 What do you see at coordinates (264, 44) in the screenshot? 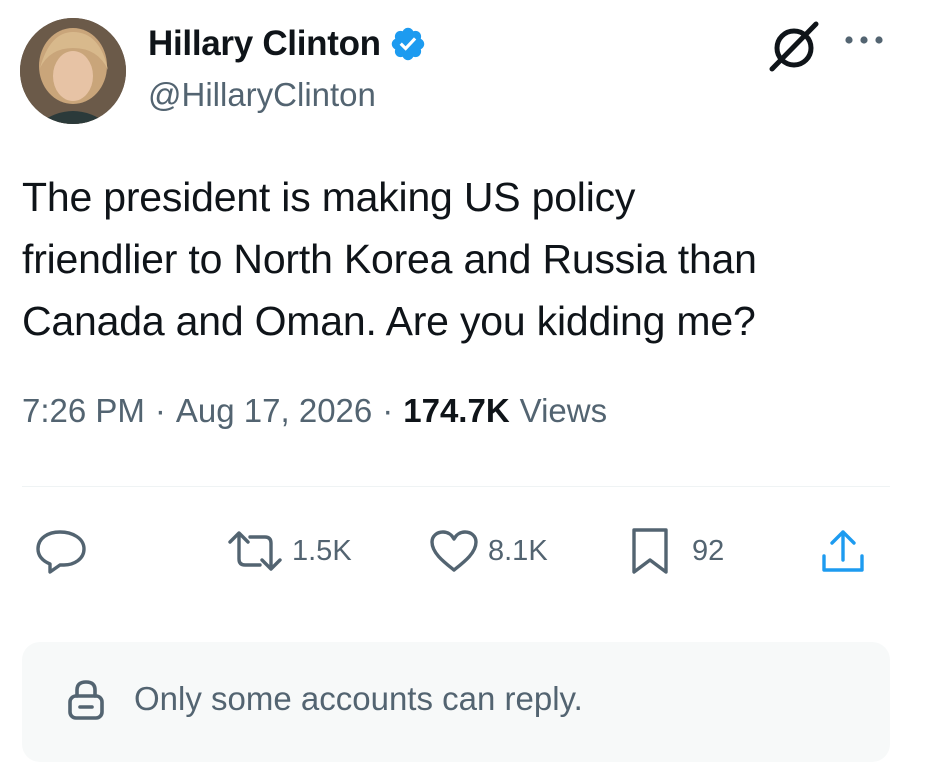
I see `author-display-name: Hillary Clinton` at bounding box center [264, 44].